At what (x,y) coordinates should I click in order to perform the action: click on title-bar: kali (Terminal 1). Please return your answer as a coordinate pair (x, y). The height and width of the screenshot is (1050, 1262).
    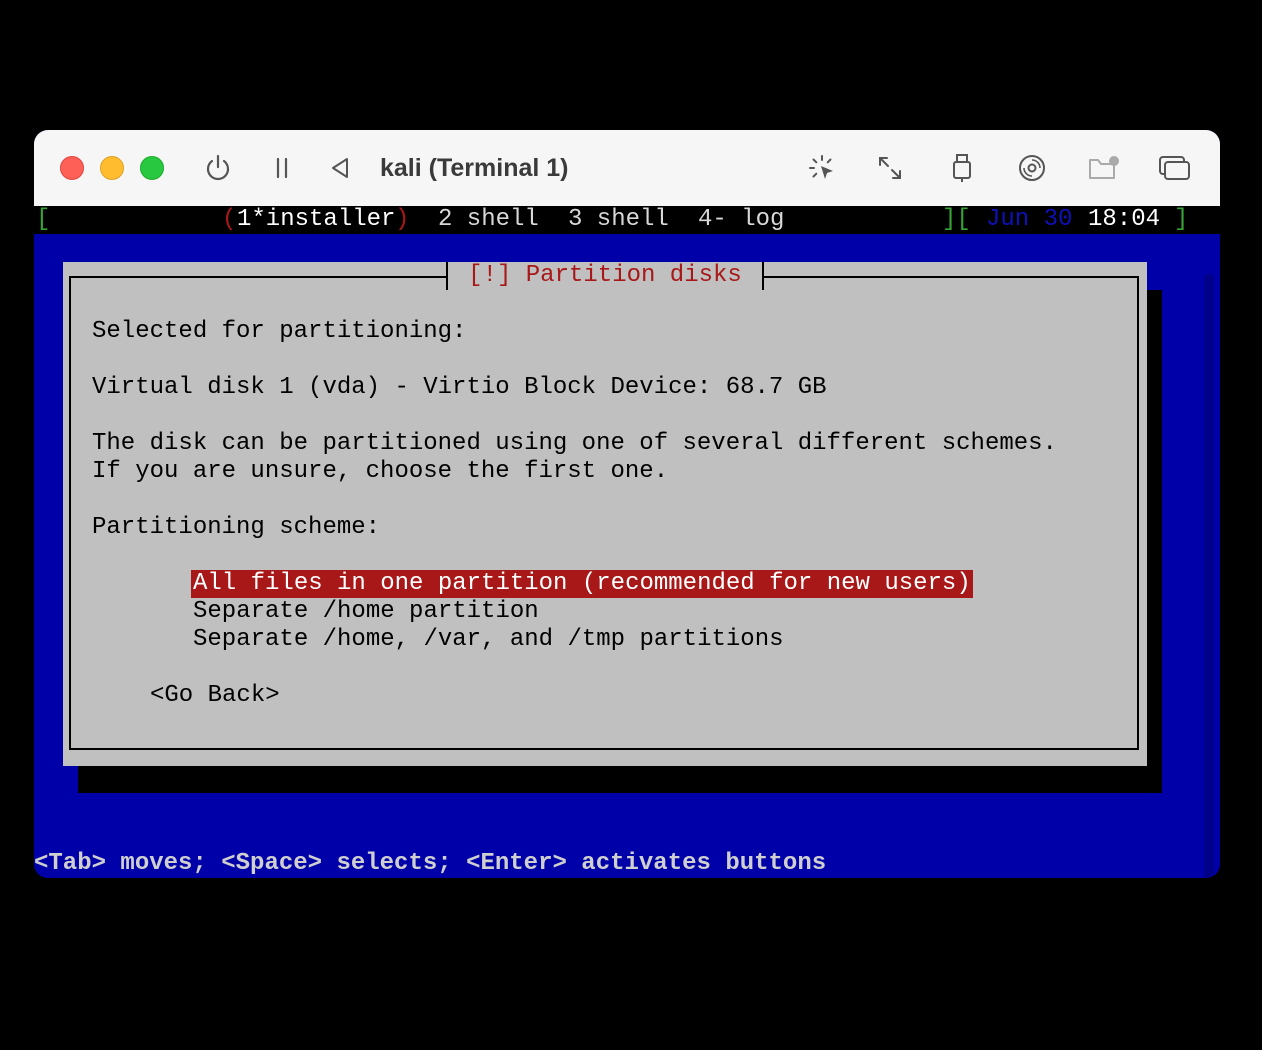
    Looking at the image, I should click on (627, 168).